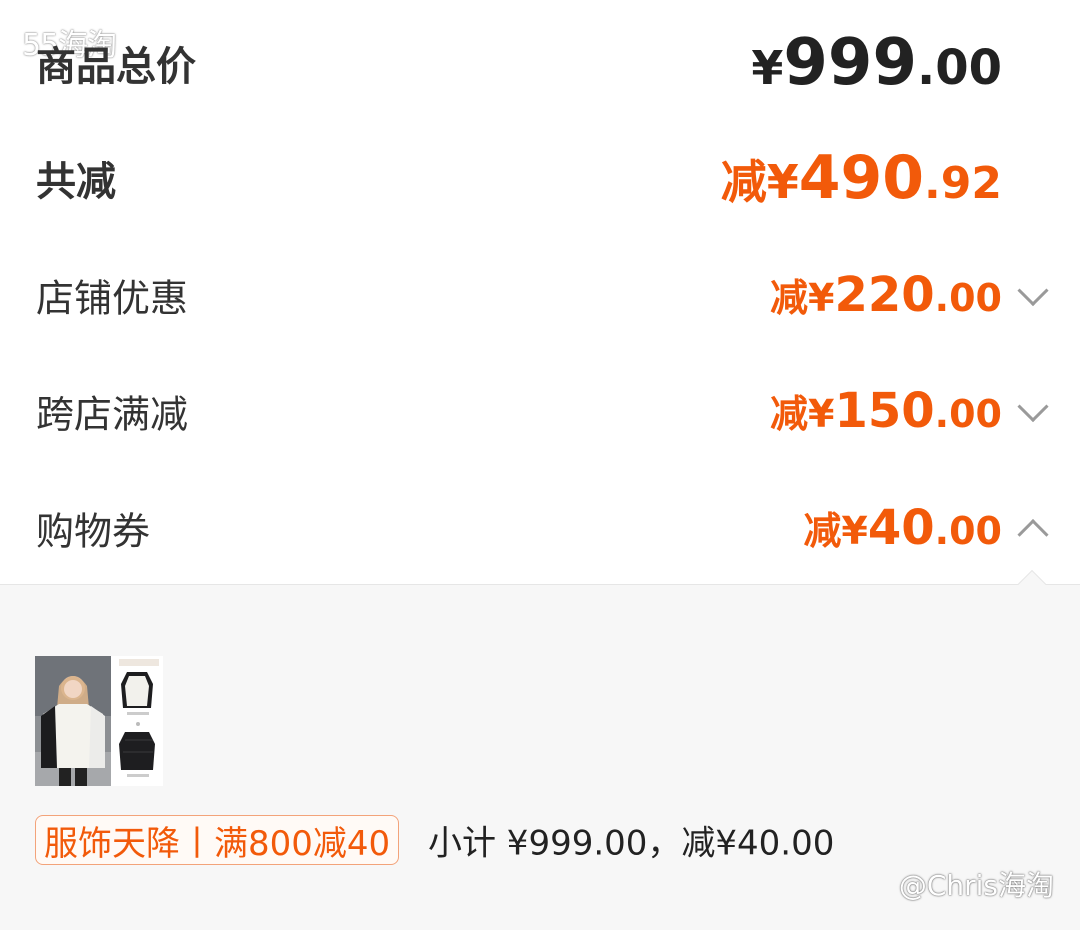 This screenshot has height=930, width=1080. What do you see at coordinates (631, 843) in the screenshot?
I see `subtotal-text: 小计 ¥999.00，减¥40.00` at bounding box center [631, 843].